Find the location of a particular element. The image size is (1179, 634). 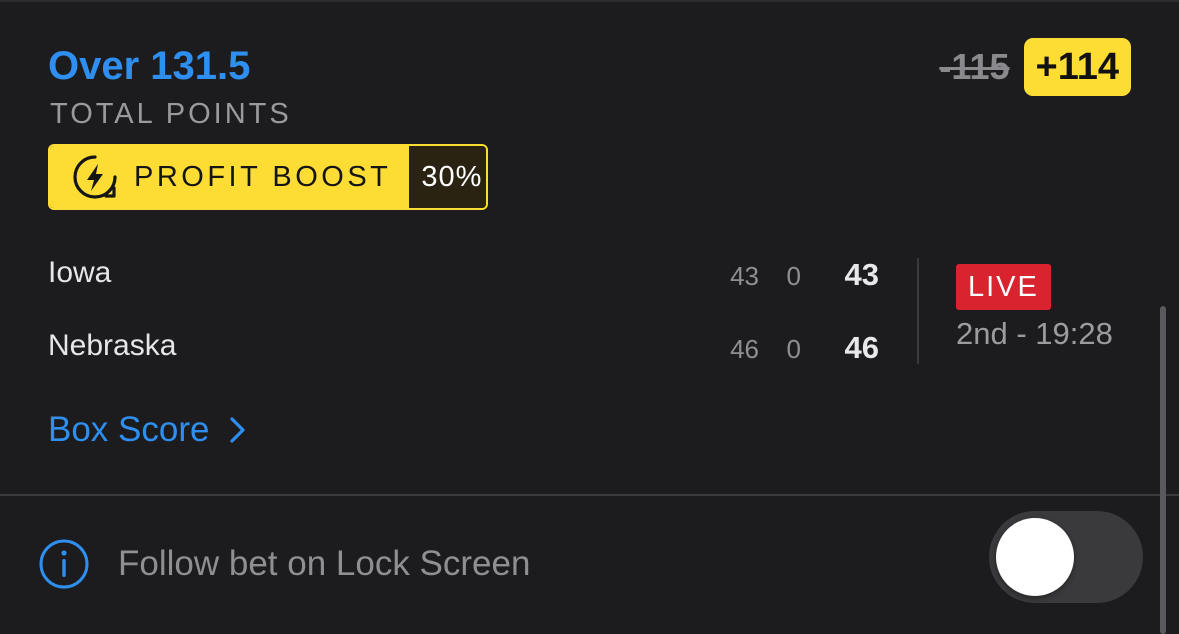

profit-boost-main: PROFIT BOOST is located at coordinates (230, 177).